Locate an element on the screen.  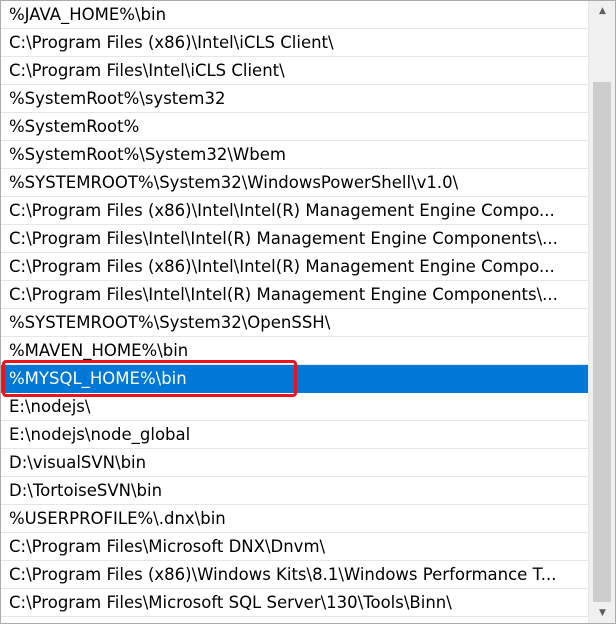
list-item-label: %JAVA_HOME%\bin is located at coordinates (88, 14).